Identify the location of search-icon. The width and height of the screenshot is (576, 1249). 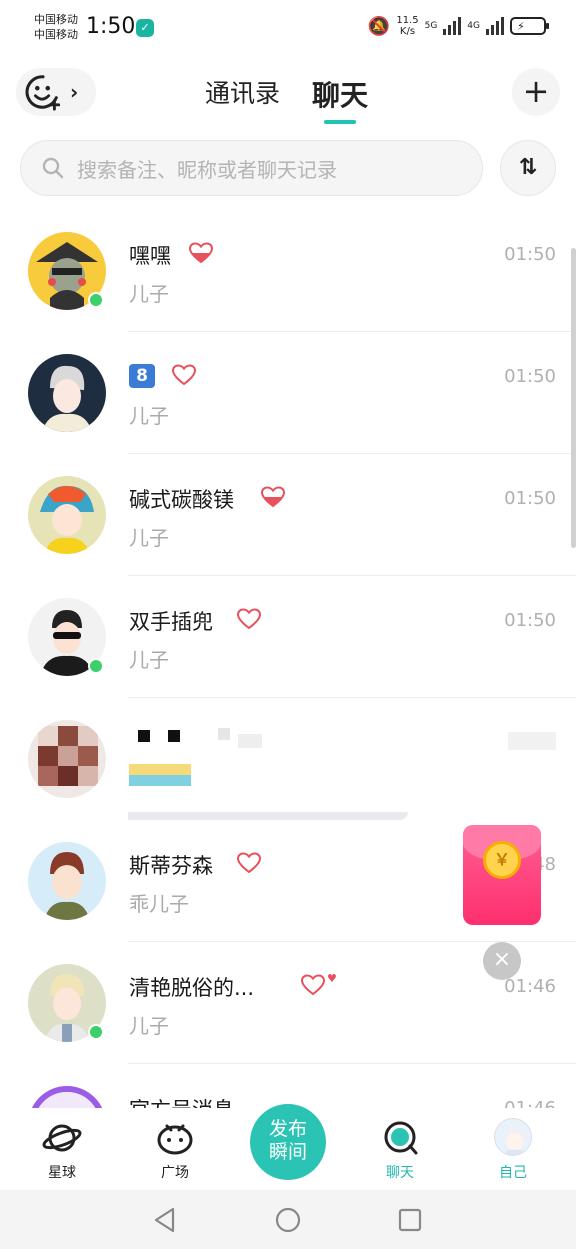
(53, 168).